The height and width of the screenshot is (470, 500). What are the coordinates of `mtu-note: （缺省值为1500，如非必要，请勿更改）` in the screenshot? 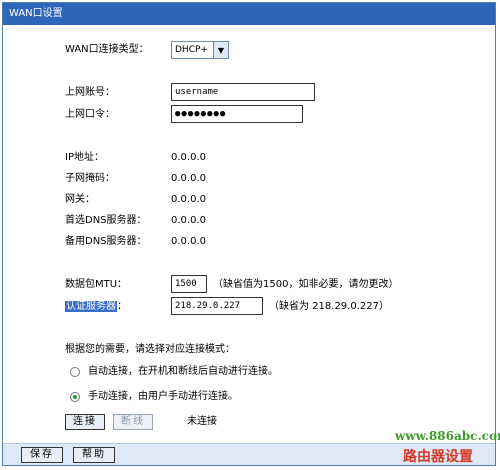 It's located at (306, 284).